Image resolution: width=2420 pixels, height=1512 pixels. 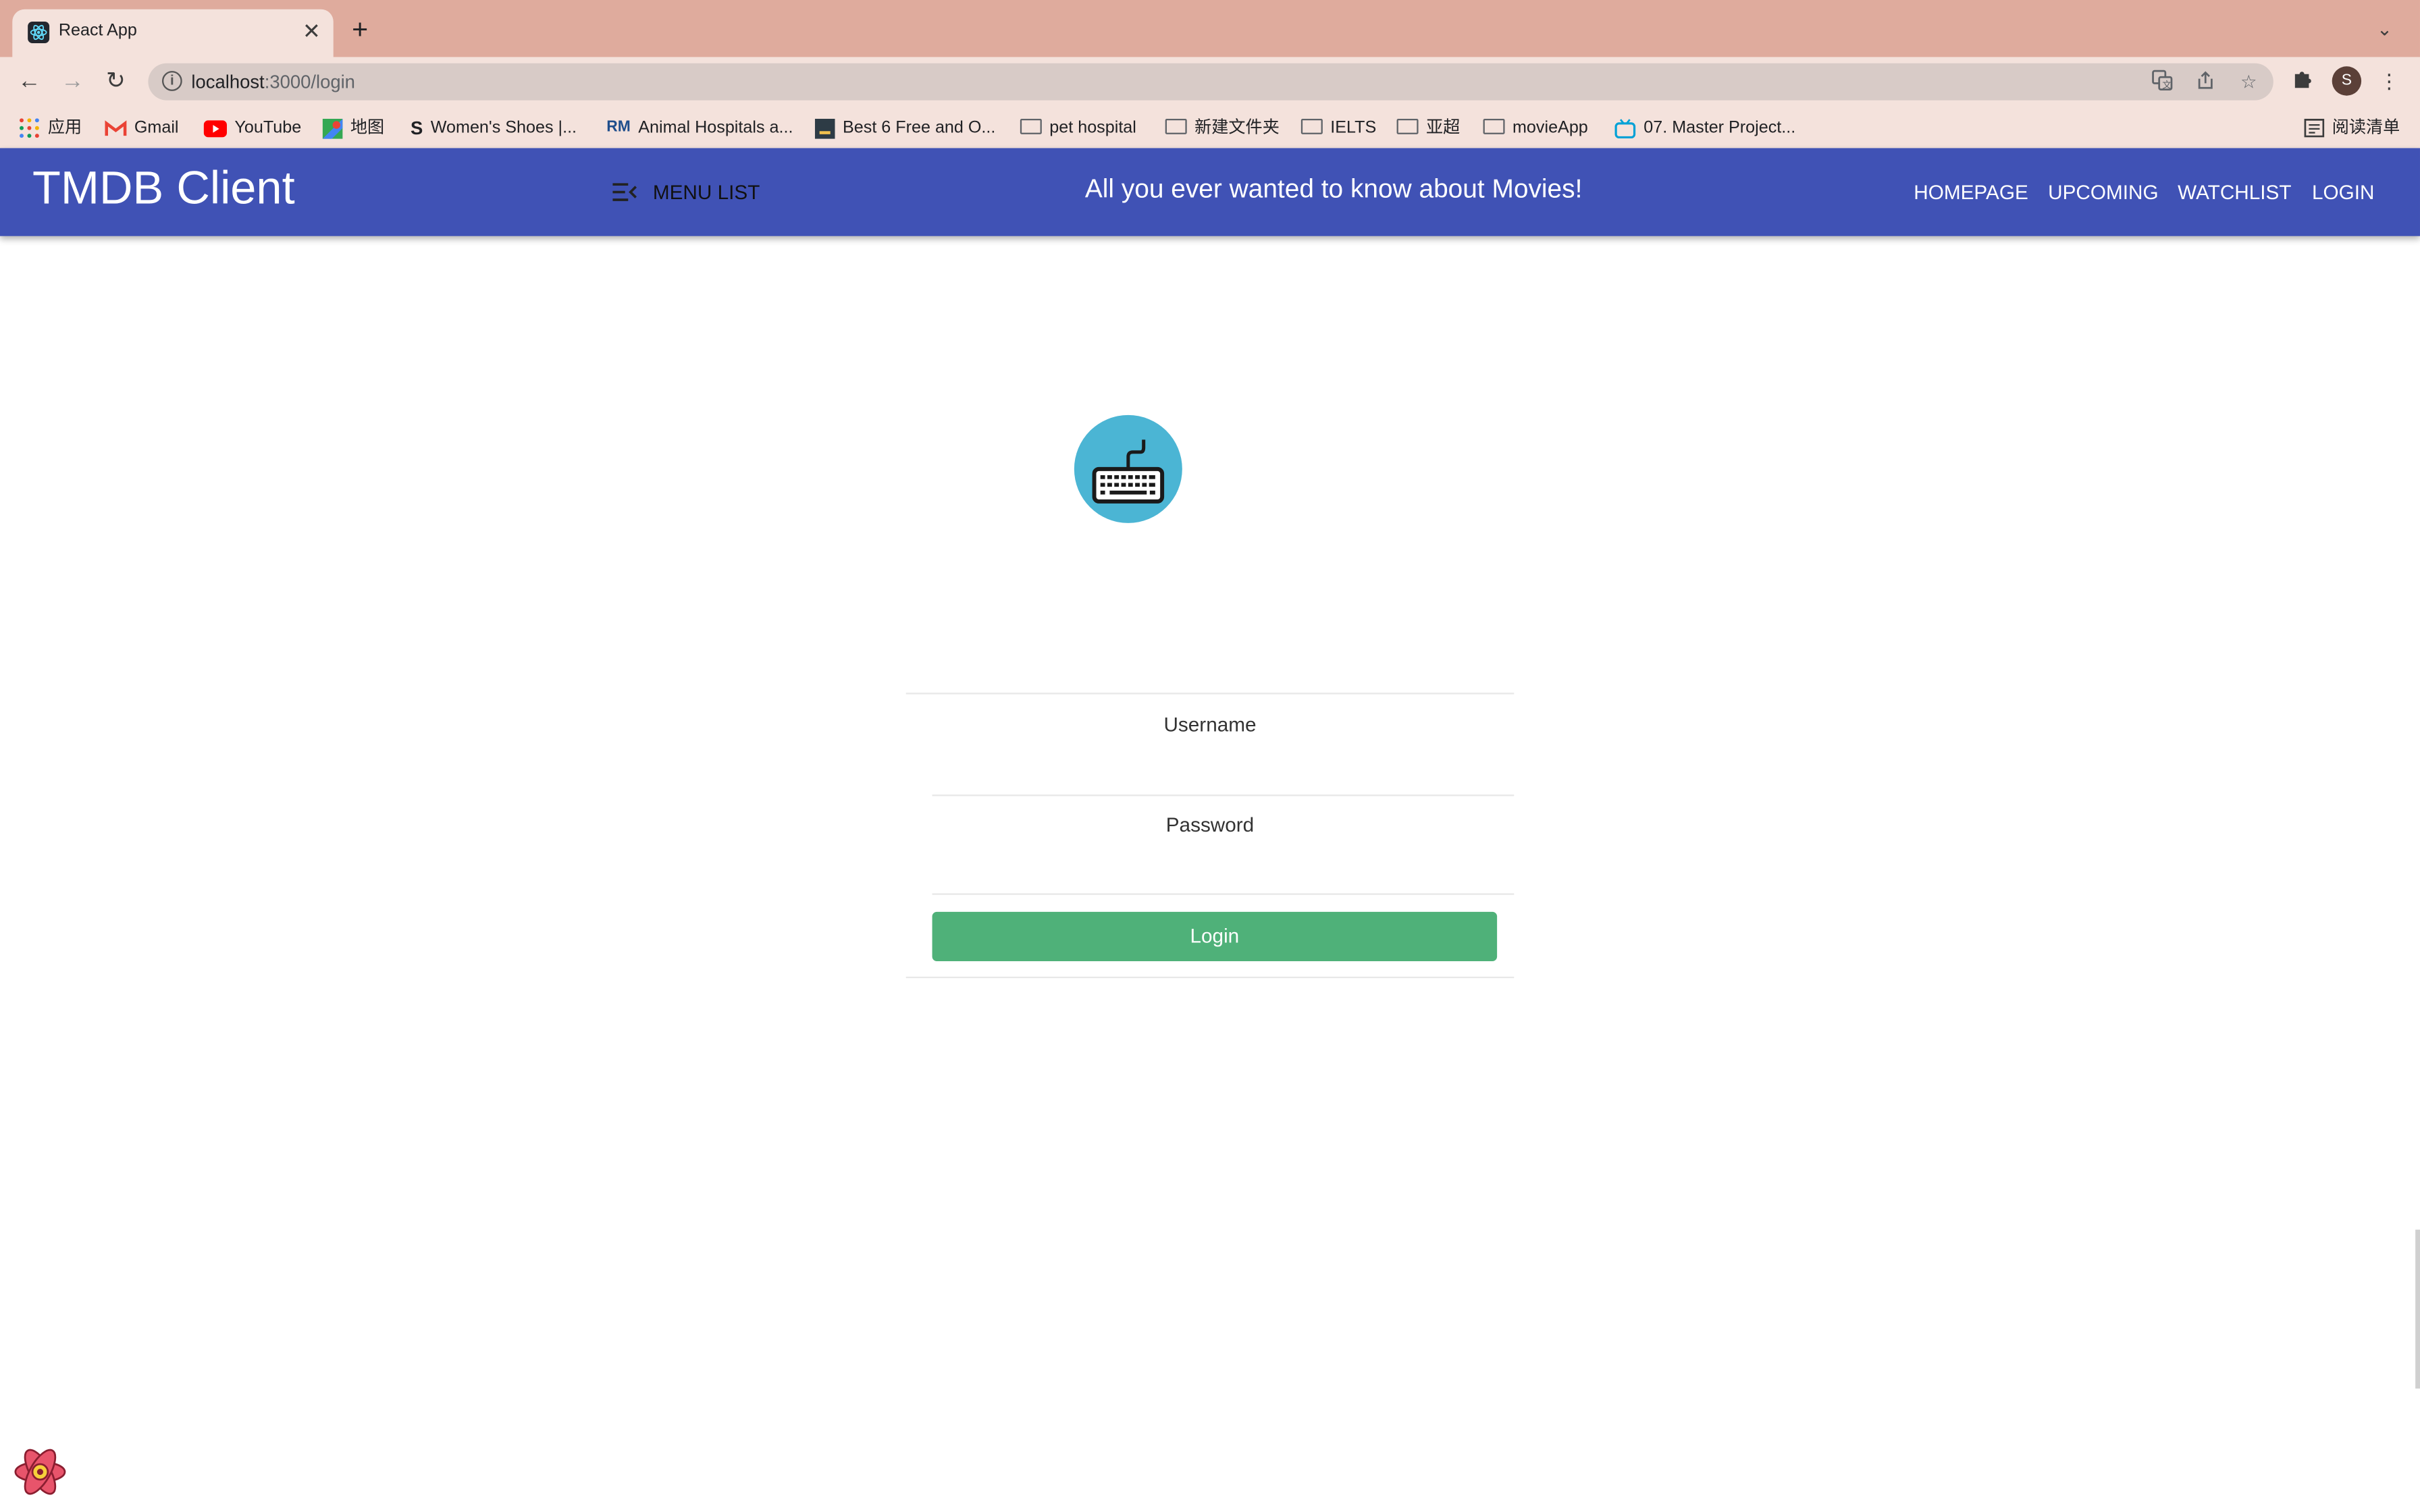 I want to click on brand-title: TMDB Client, so click(x=163, y=189).